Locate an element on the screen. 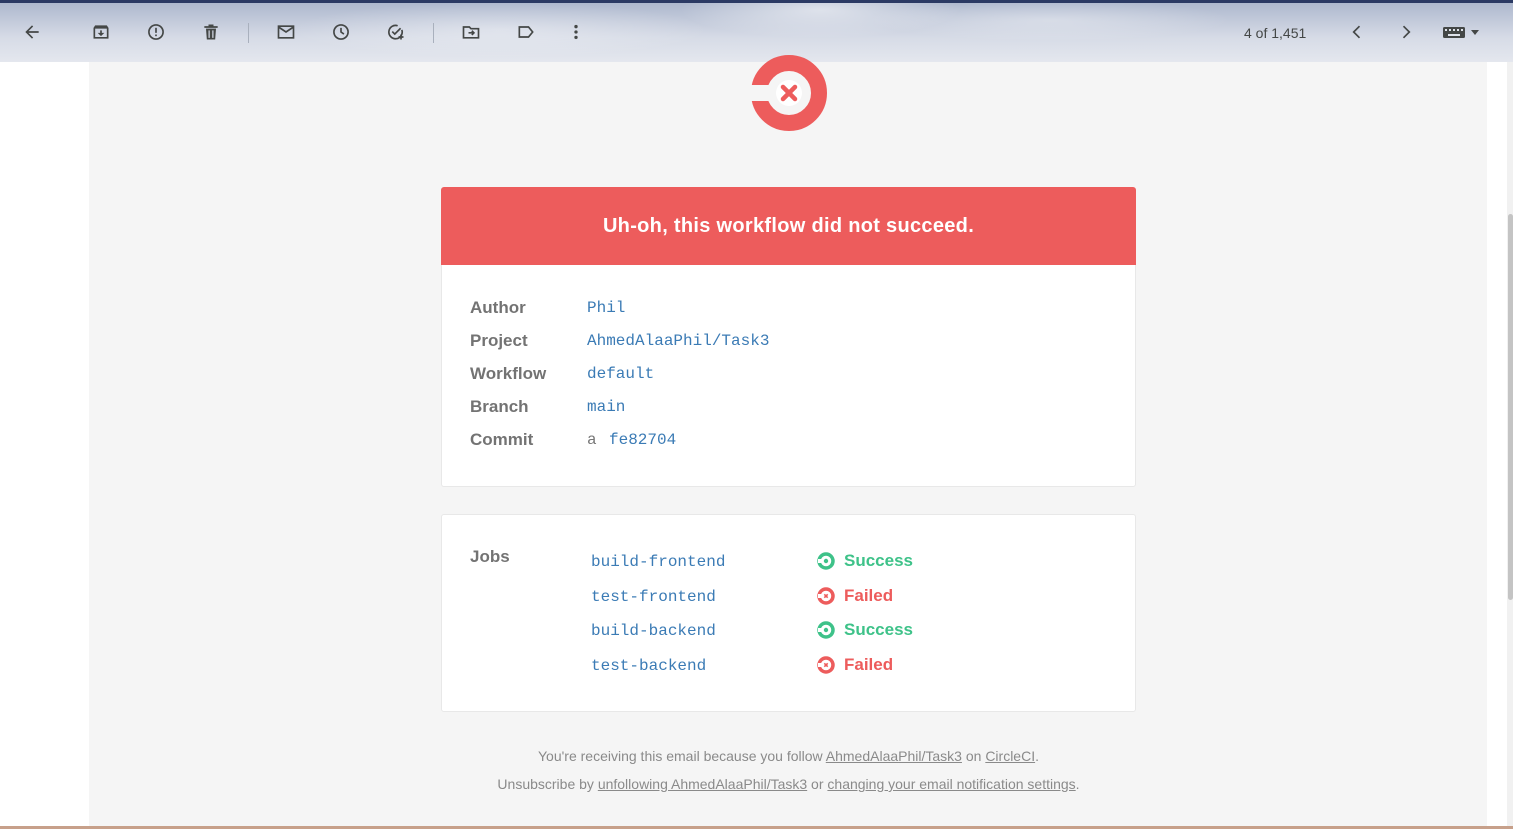 The image size is (1513, 829). keyboard-icon is located at coordinates (1461, 32).